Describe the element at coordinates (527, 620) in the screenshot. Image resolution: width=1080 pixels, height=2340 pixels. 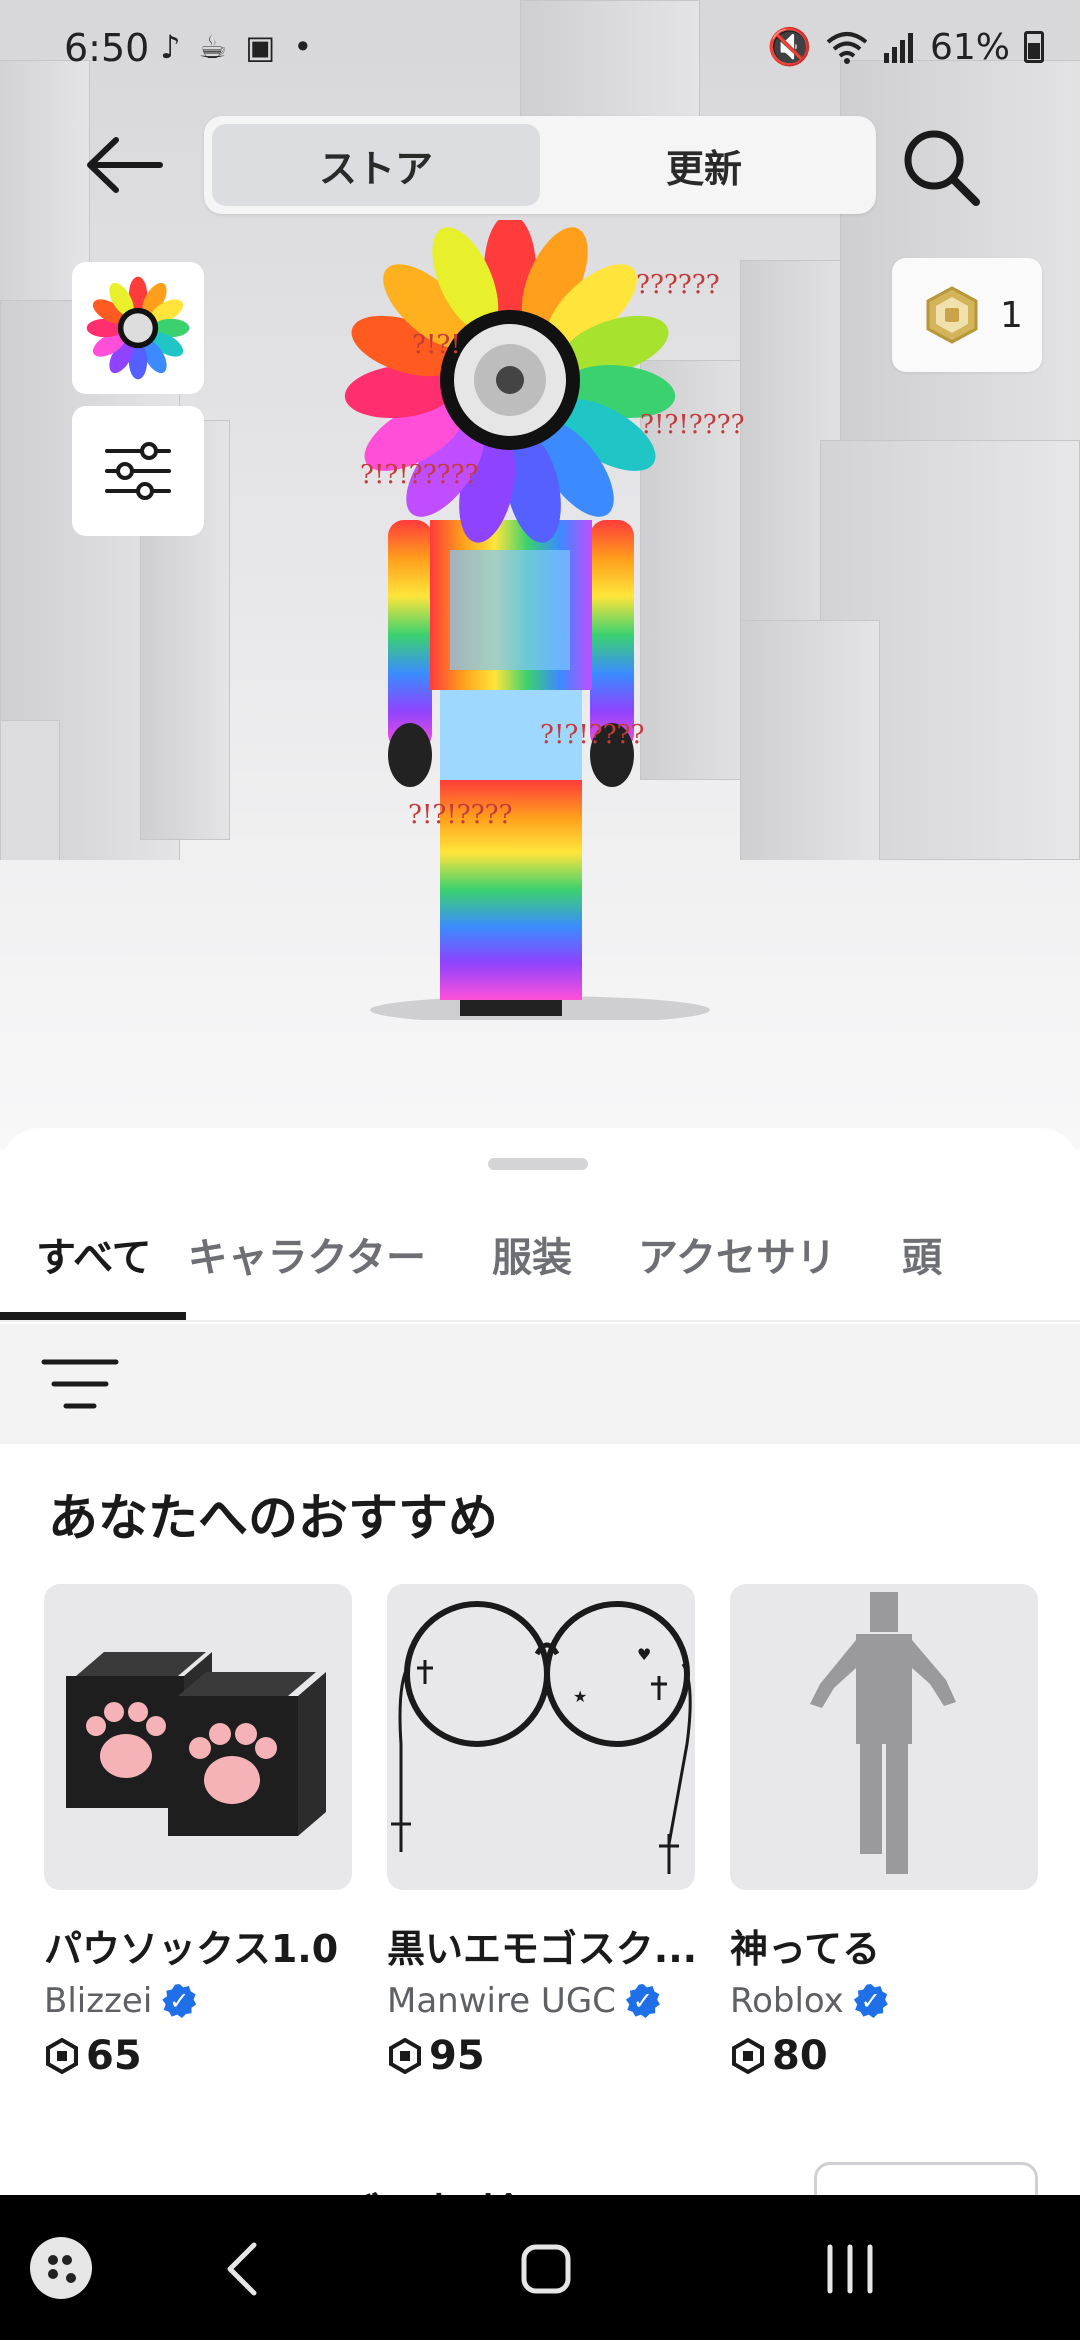
I see `avatar-figure` at that location.